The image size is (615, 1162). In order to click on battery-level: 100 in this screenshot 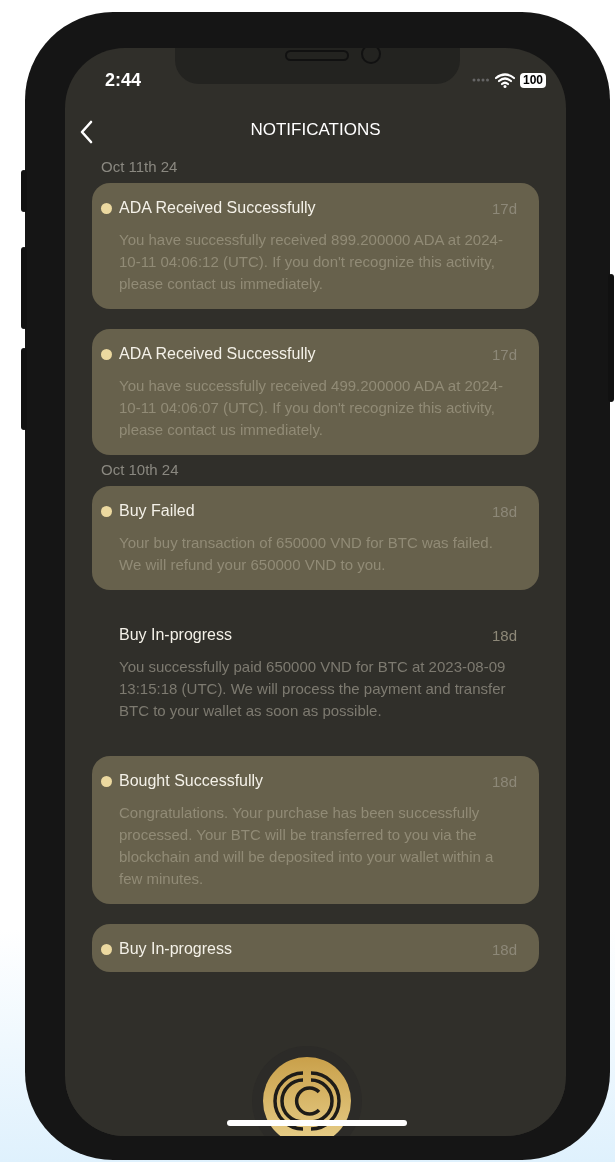, I will do `click(532, 80)`.